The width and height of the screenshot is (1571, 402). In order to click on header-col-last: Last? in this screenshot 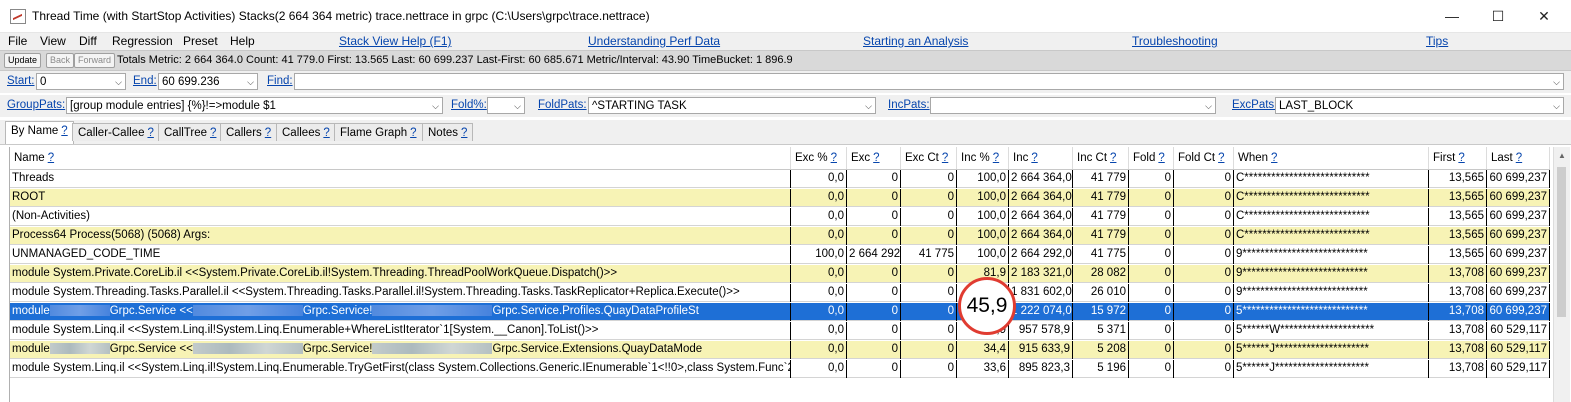, I will do `click(1518, 158)`.